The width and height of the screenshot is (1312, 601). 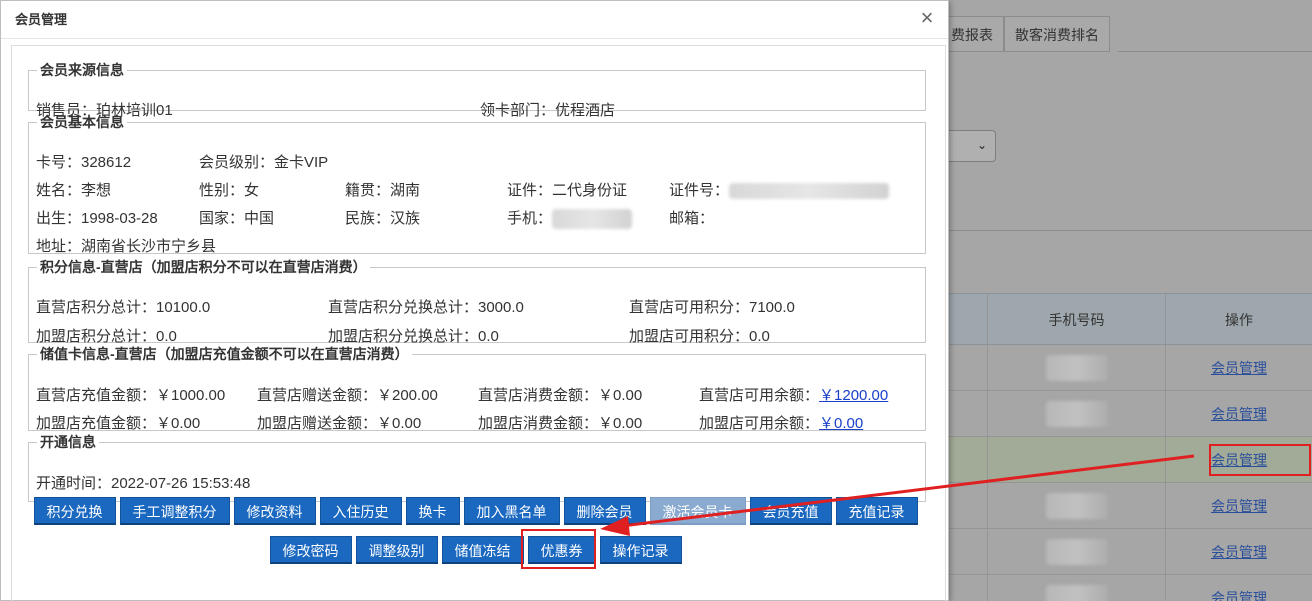 I want to click on arrow-head, so click(x=615, y=526).